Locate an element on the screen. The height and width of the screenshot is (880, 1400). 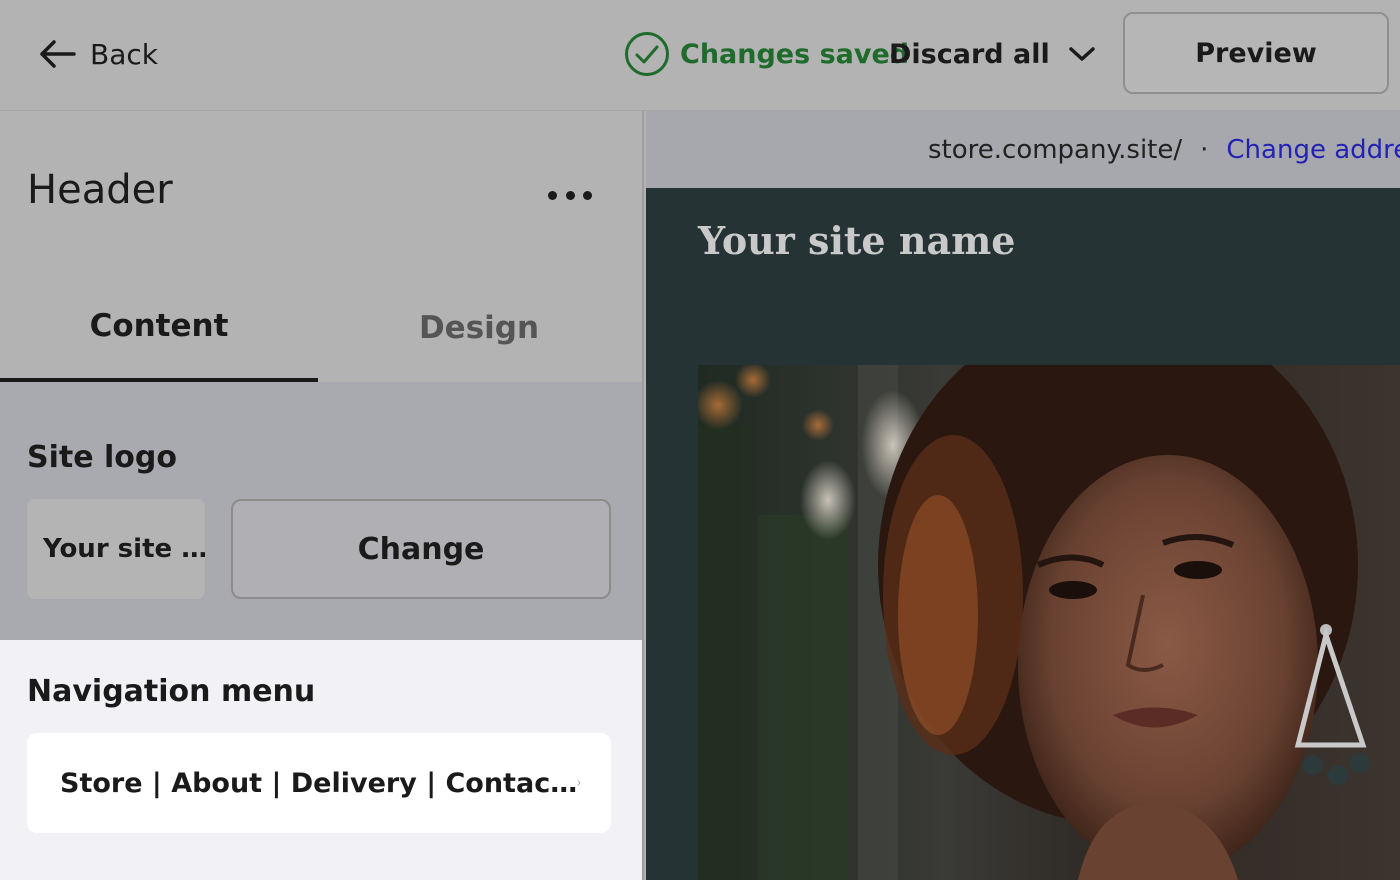
back-label: Back is located at coordinates (124, 54).